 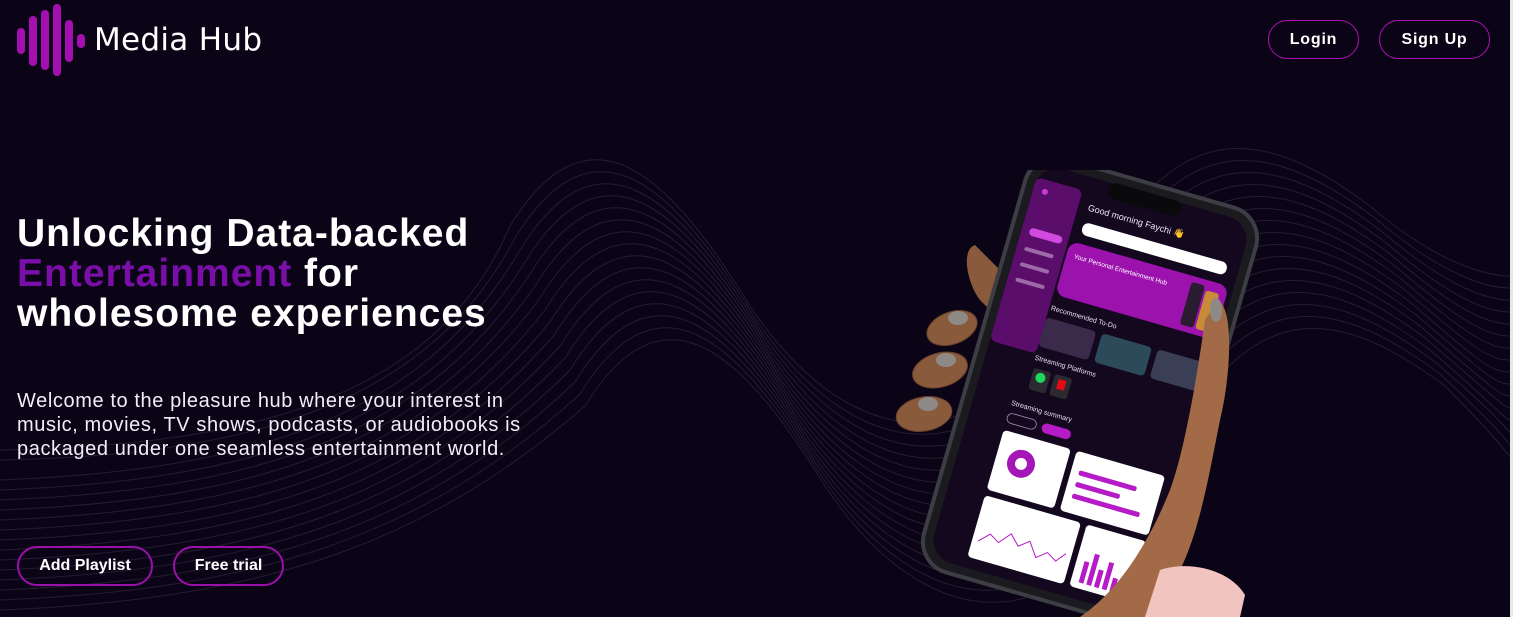 What do you see at coordinates (85, 566) in the screenshot?
I see `add-playlist-button: Add Playlist` at bounding box center [85, 566].